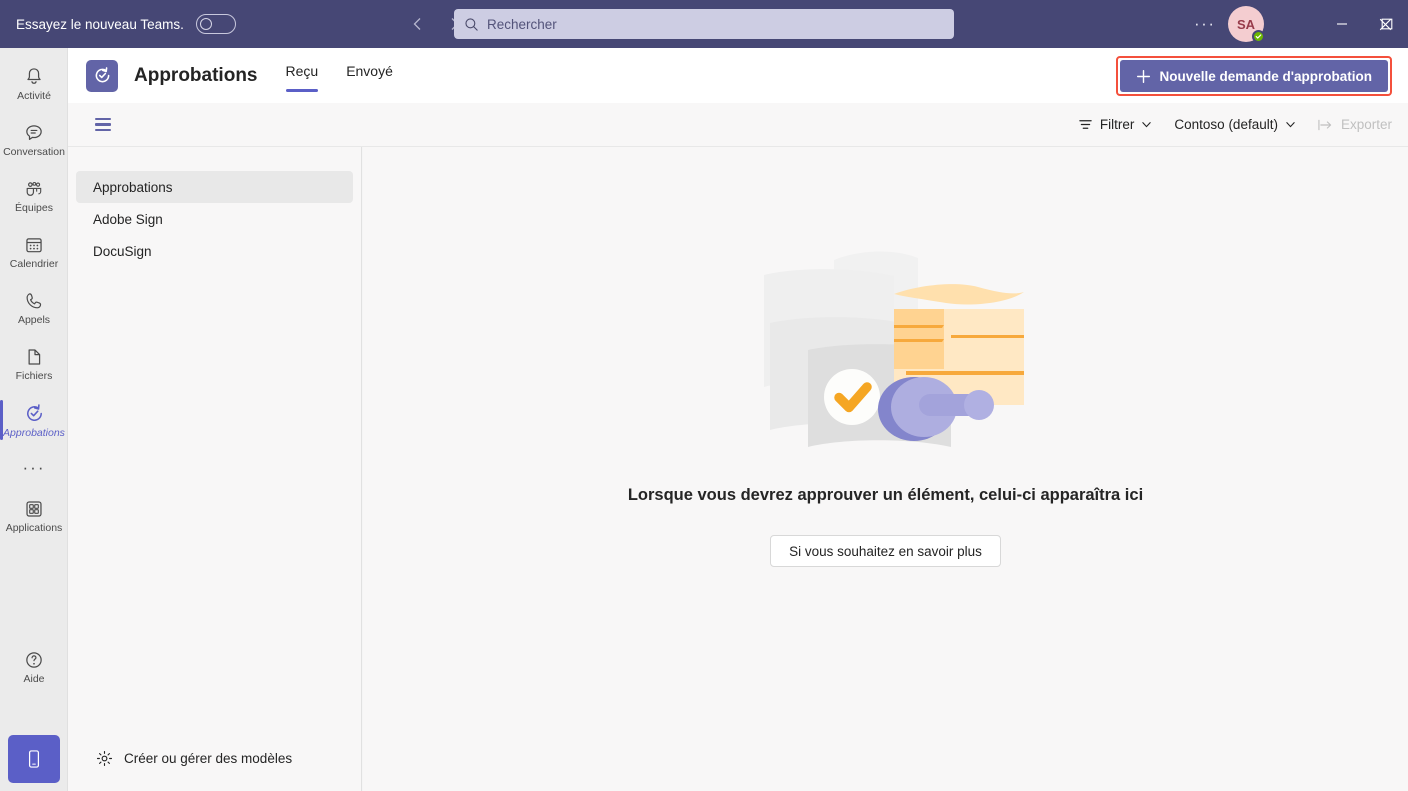  What do you see at coordinates (34, 208) in the screenshot?
I see `sidebar-item-label: Équipes` at bounding box center [34, 208].